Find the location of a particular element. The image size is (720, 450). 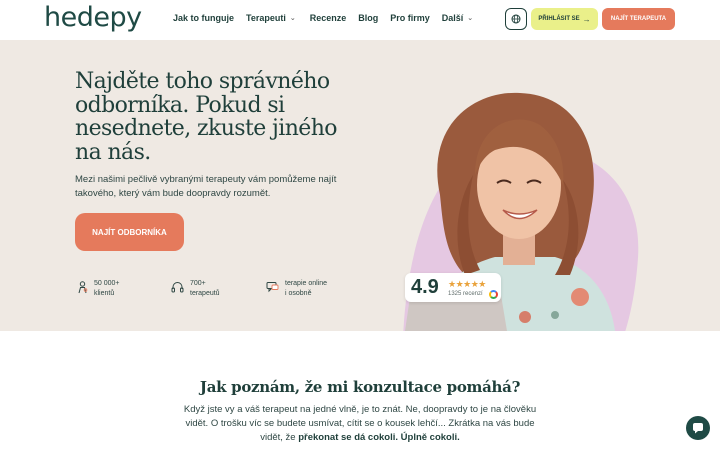

stat-clients: 50 000+ klientů is located at coordinates (98, 289).